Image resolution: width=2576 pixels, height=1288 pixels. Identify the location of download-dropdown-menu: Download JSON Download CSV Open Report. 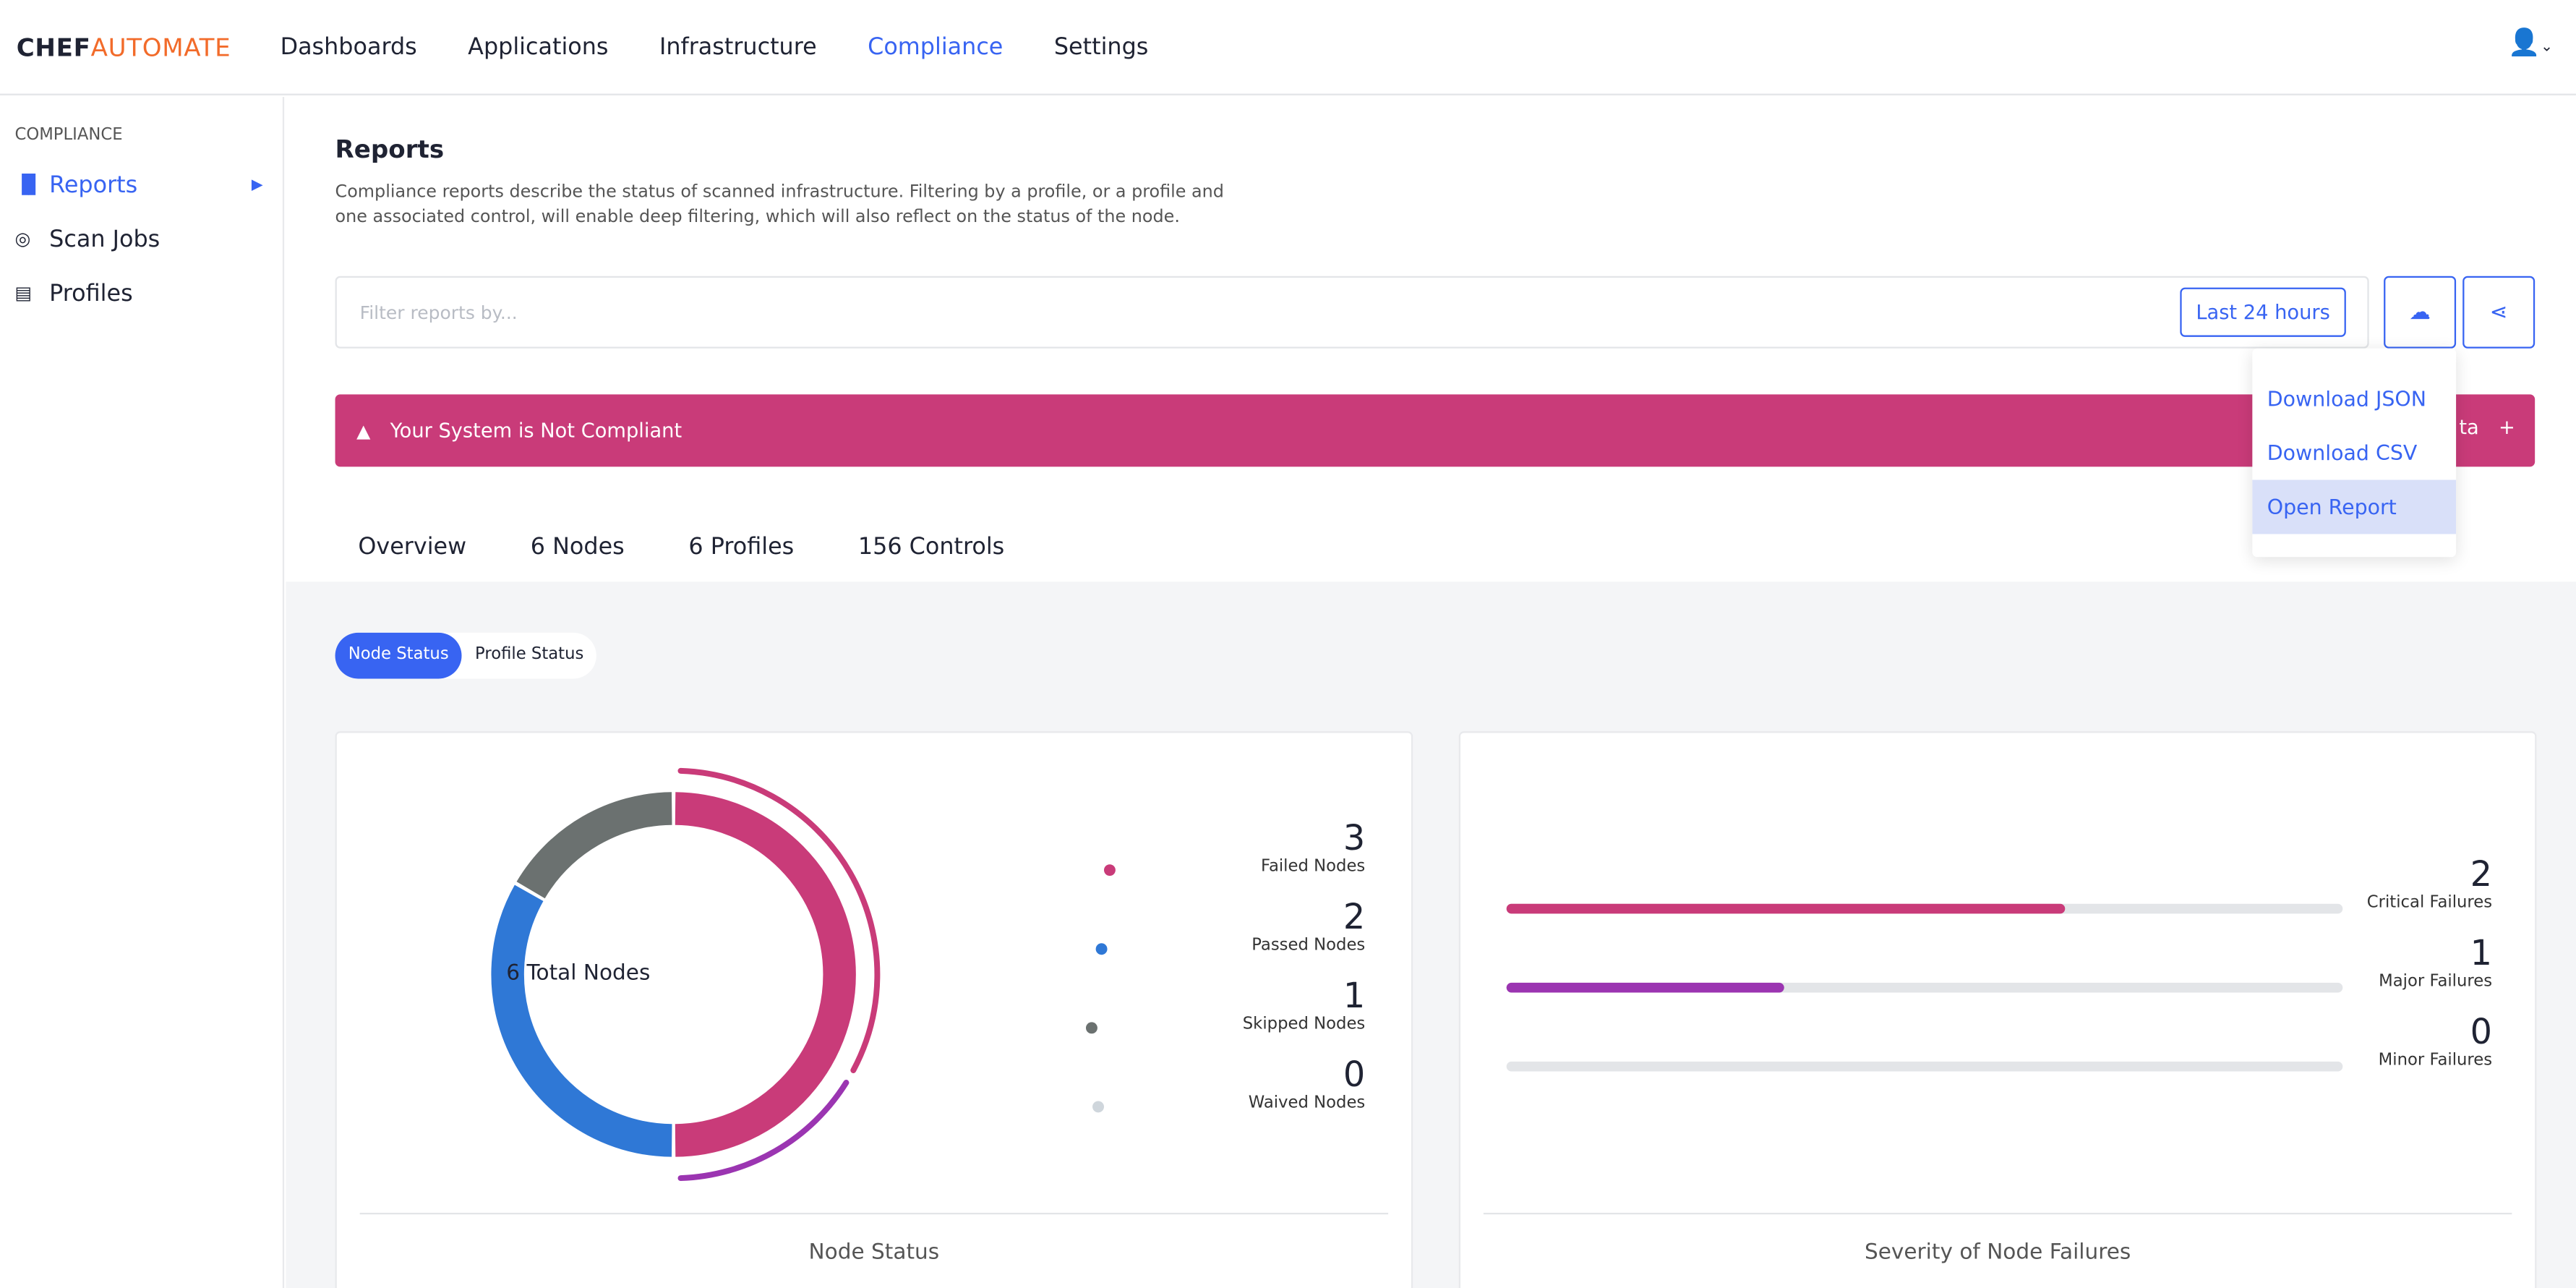
(2355, 453).